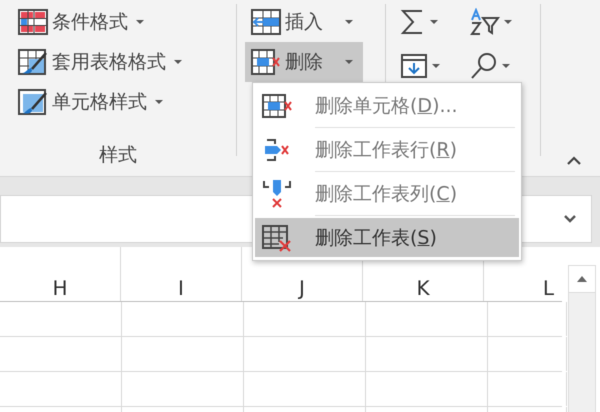  I want to click on group-label: 样式, so click(118, 155).